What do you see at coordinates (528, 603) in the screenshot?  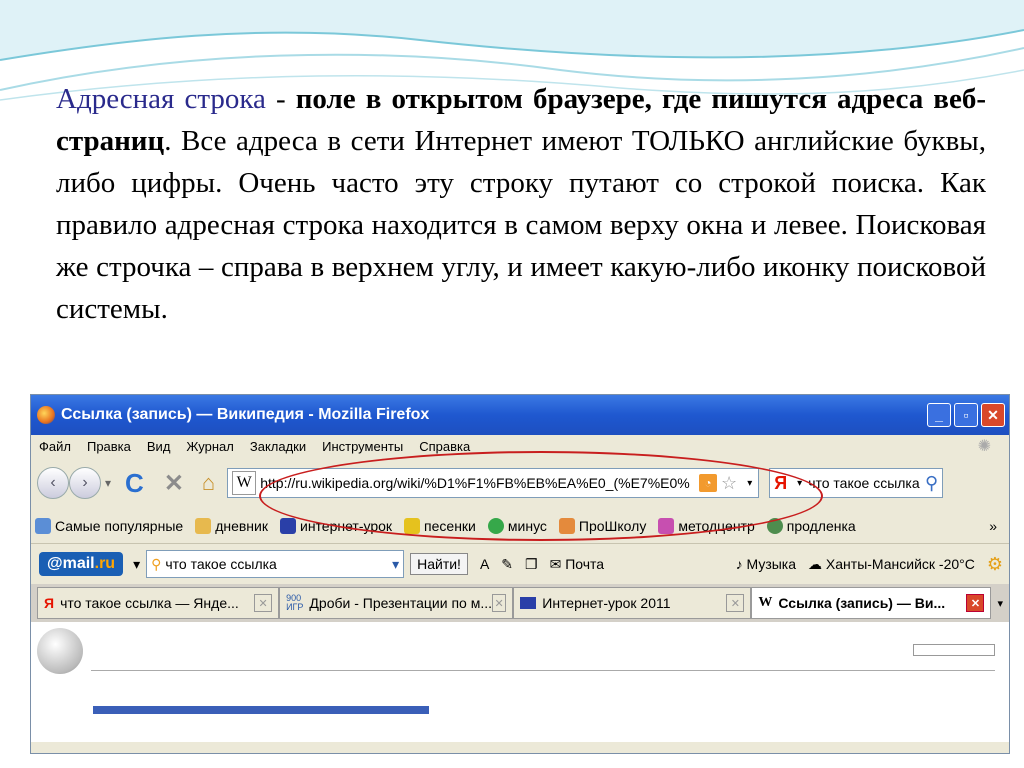 I see `internet-urok-favicon-icon` at bounding box center [528, 603].